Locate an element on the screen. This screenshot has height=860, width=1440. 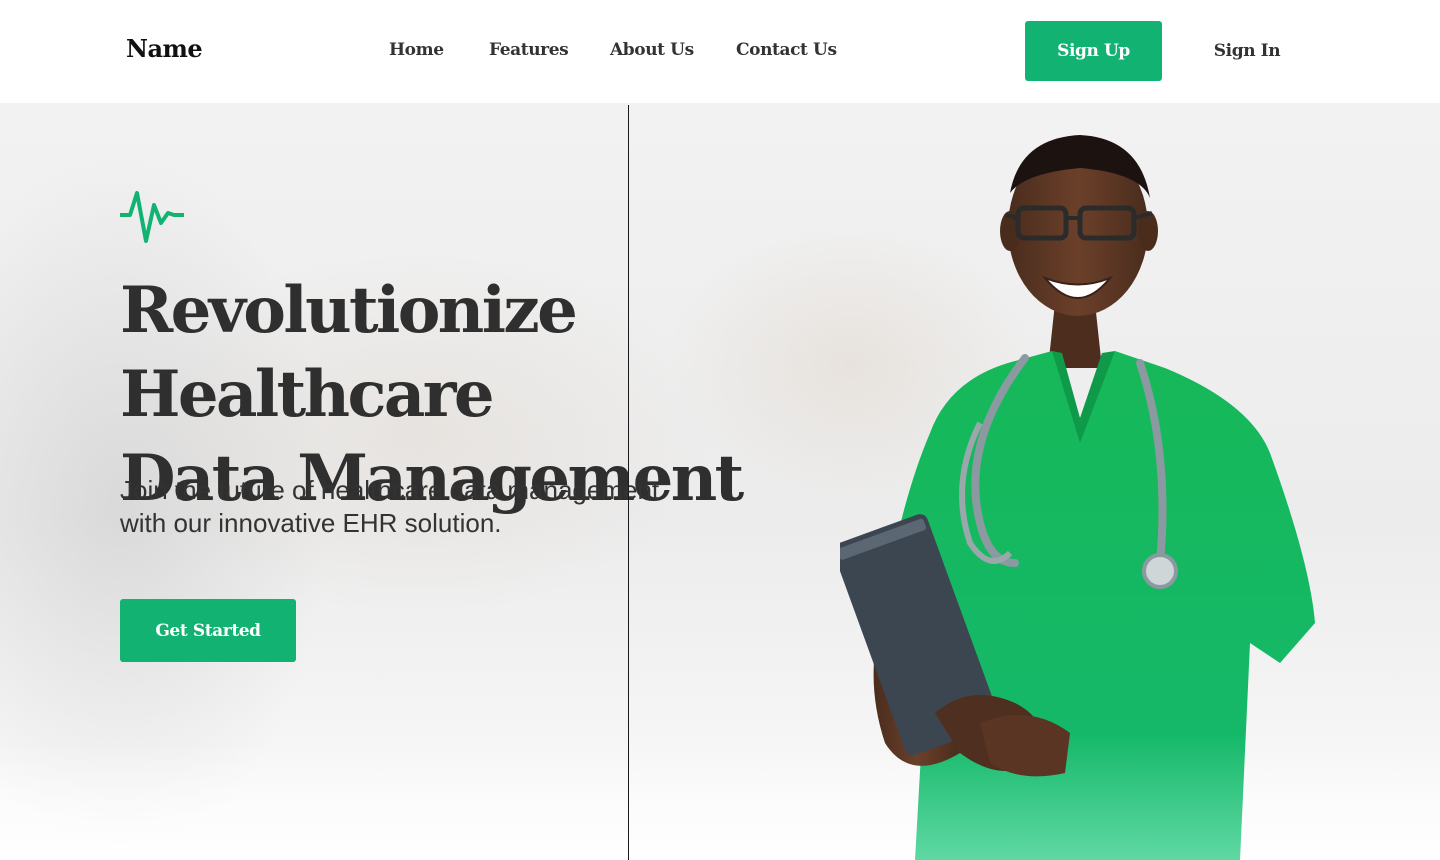
nav-contact-us: Contact Us is located at coordinates (786, 50).